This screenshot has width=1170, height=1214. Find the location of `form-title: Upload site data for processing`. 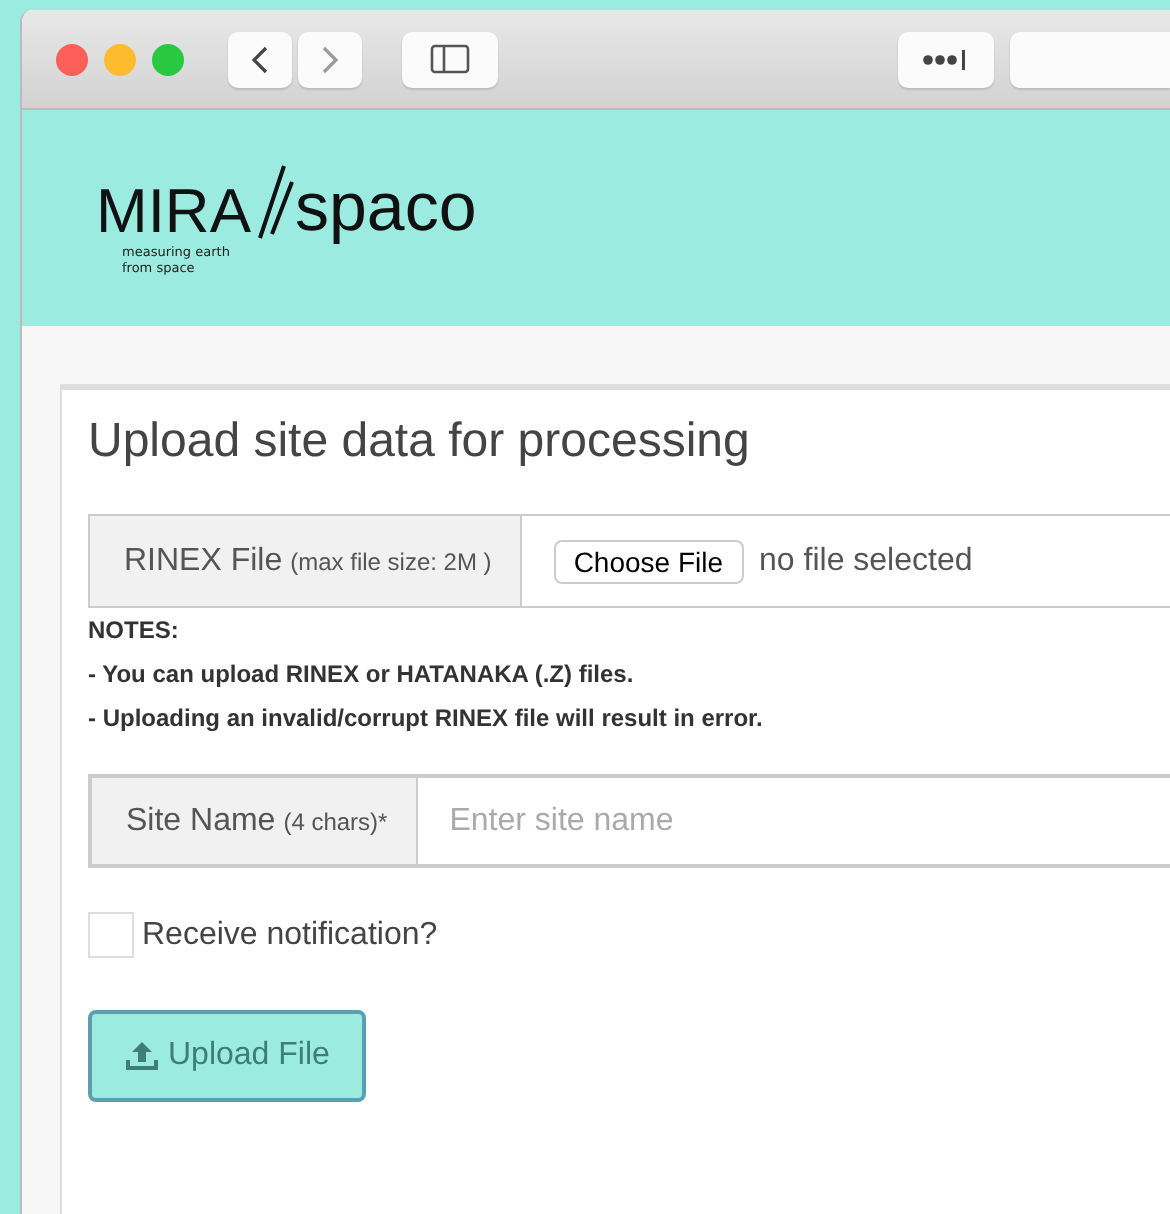

form-title: Upload site data for processing is located at coordinates (420, 442).